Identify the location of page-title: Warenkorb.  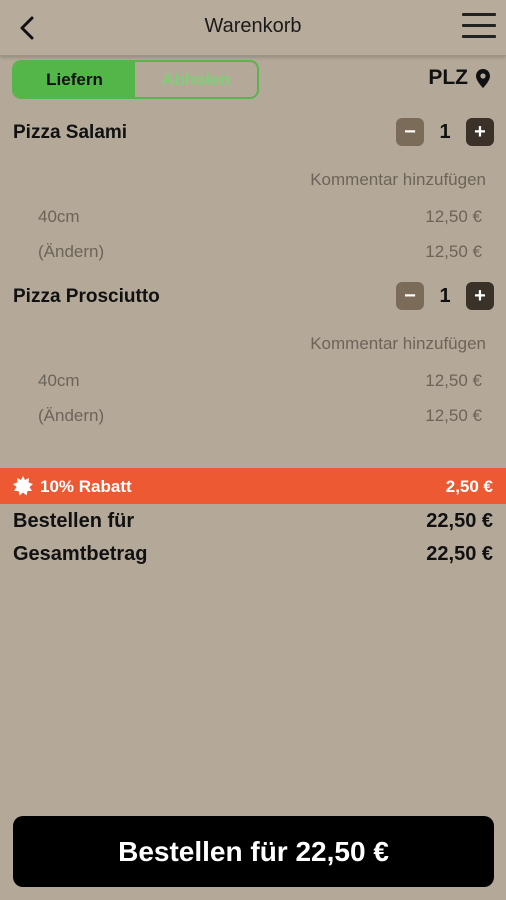
(253, 26).